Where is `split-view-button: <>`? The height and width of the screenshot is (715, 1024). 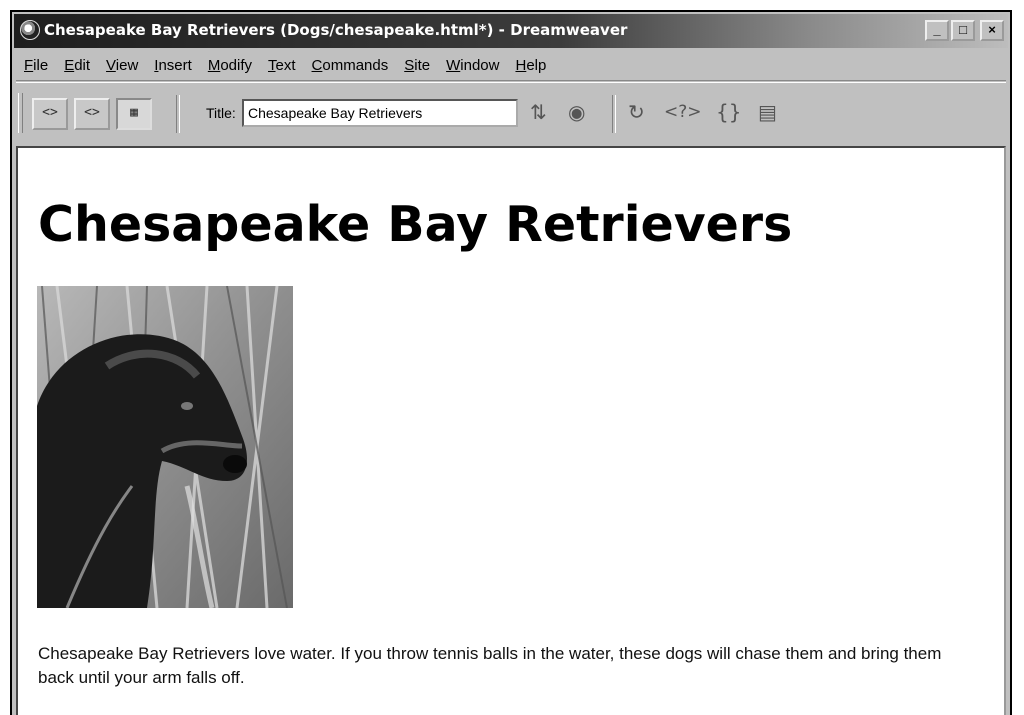 split-view-button: <> is located at coordinates (92, 114).